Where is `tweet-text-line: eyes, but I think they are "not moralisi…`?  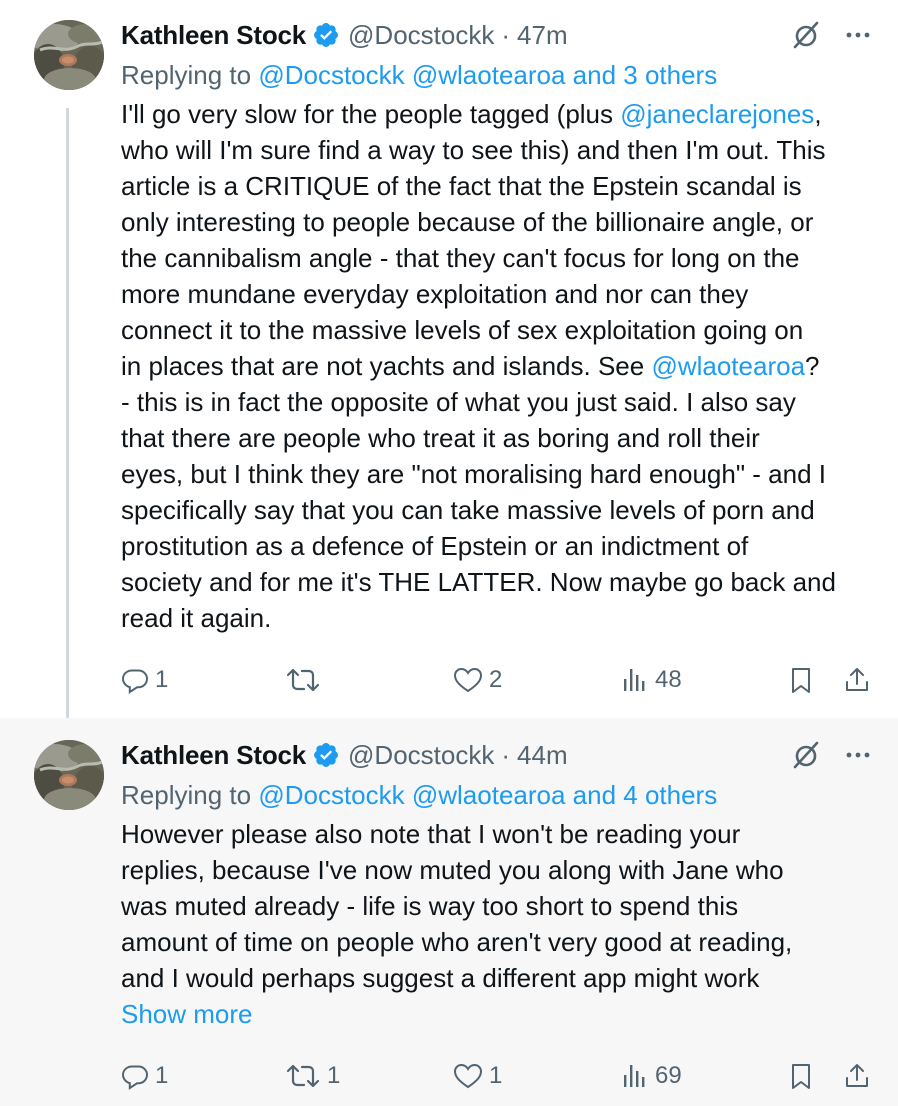
tweet-text-line: eyes, but I think they are "not moralisi… is located at coordinates (473, 474).